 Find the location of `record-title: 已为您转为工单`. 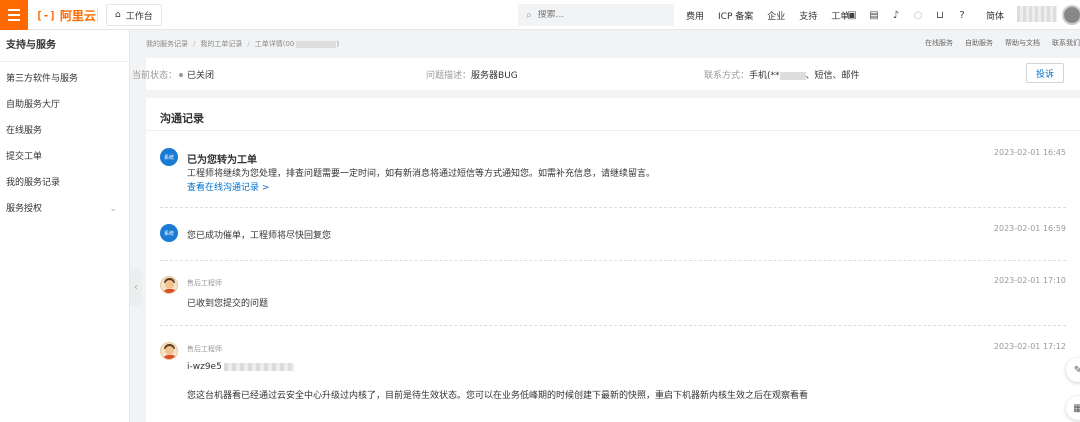

record-title: 已为您转为工单 is located at coordinates (222, 160).